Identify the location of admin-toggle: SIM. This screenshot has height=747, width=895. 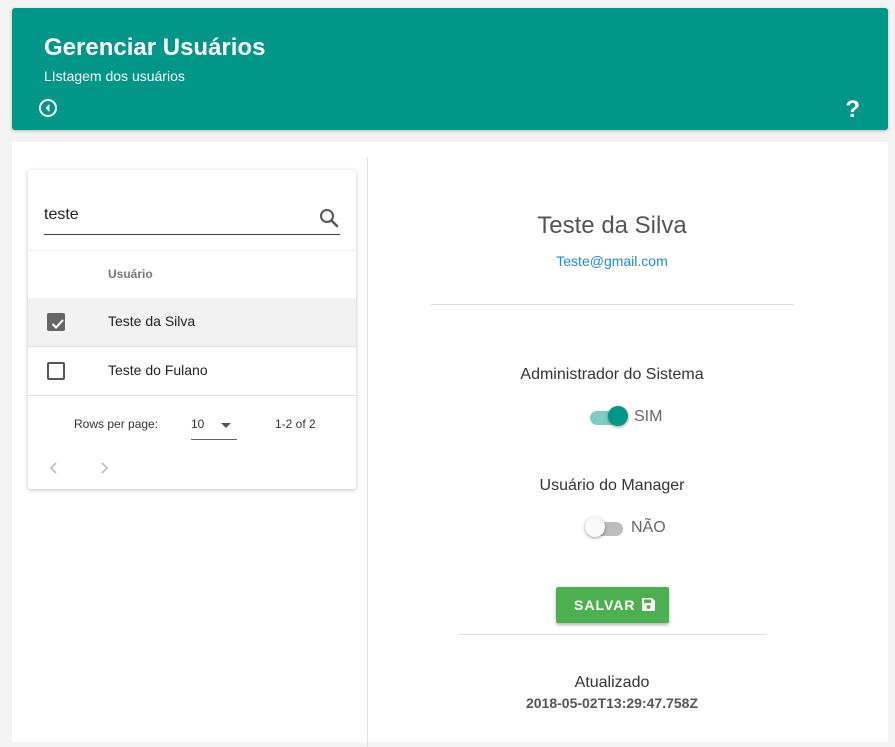
(635, 417).